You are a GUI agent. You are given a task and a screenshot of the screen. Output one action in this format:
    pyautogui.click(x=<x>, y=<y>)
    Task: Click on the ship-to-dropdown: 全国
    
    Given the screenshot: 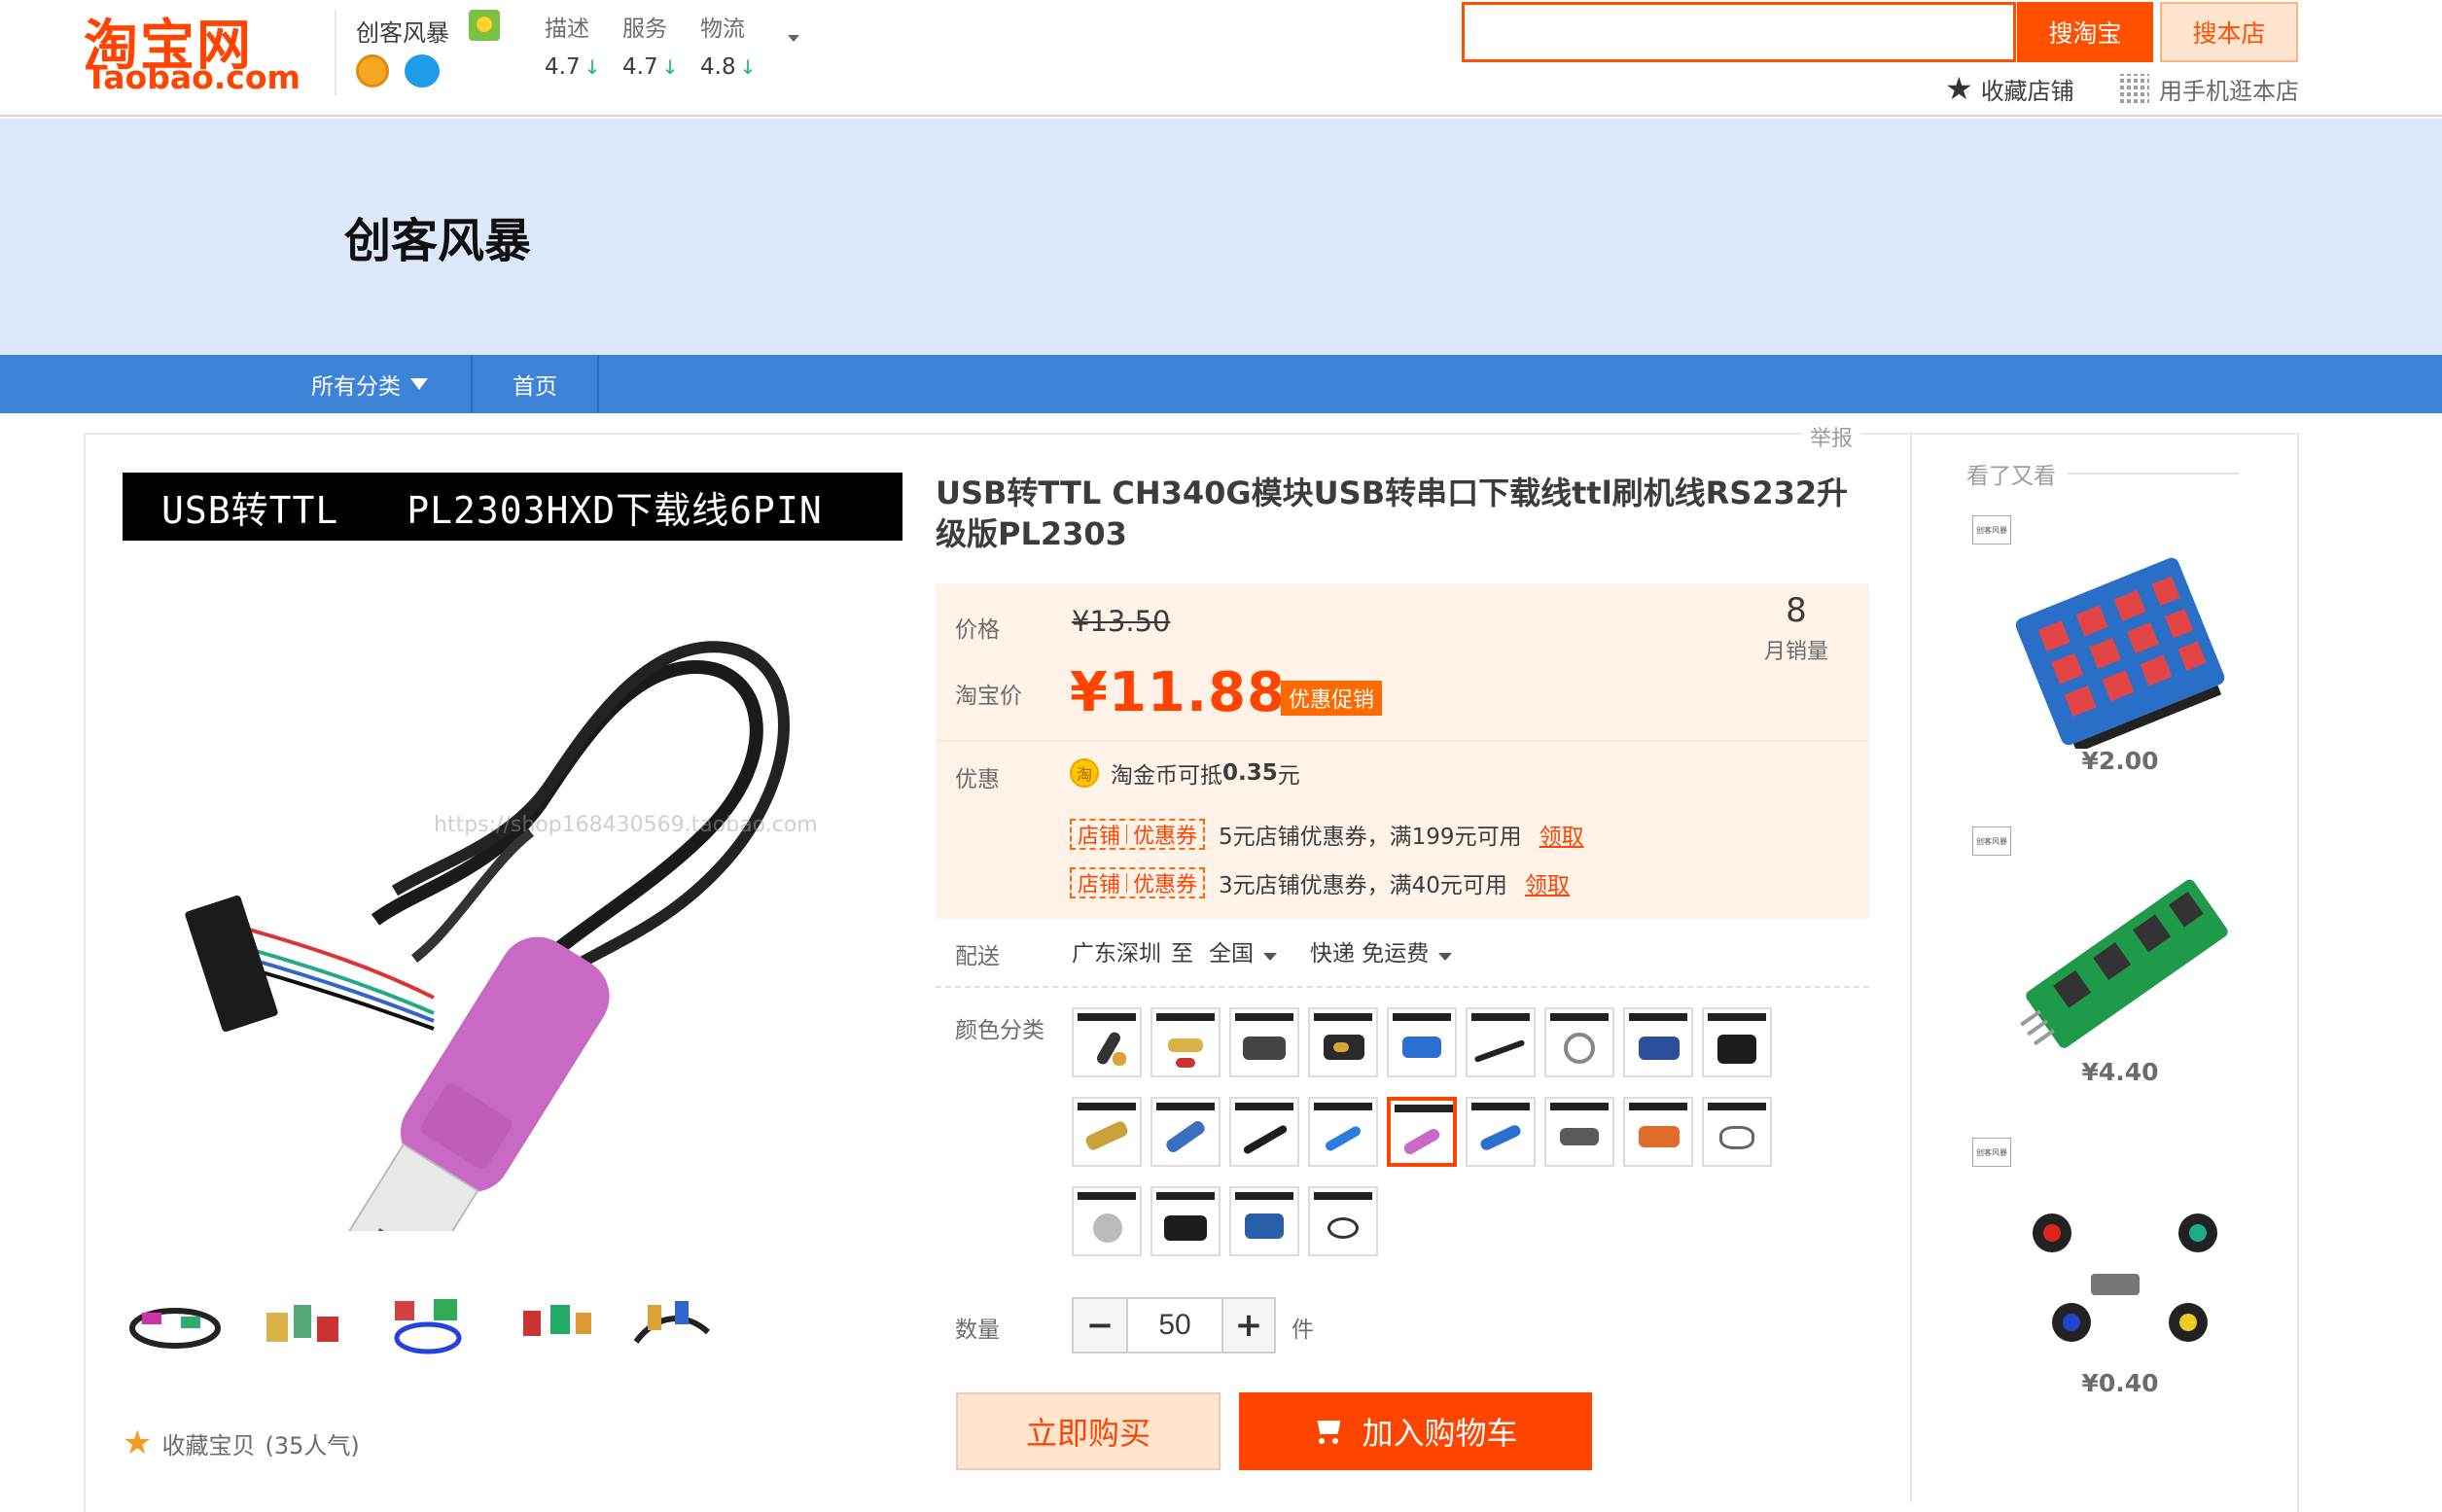 What is the action you would take?
    pyautogui.click(x=1243, y=950)
    